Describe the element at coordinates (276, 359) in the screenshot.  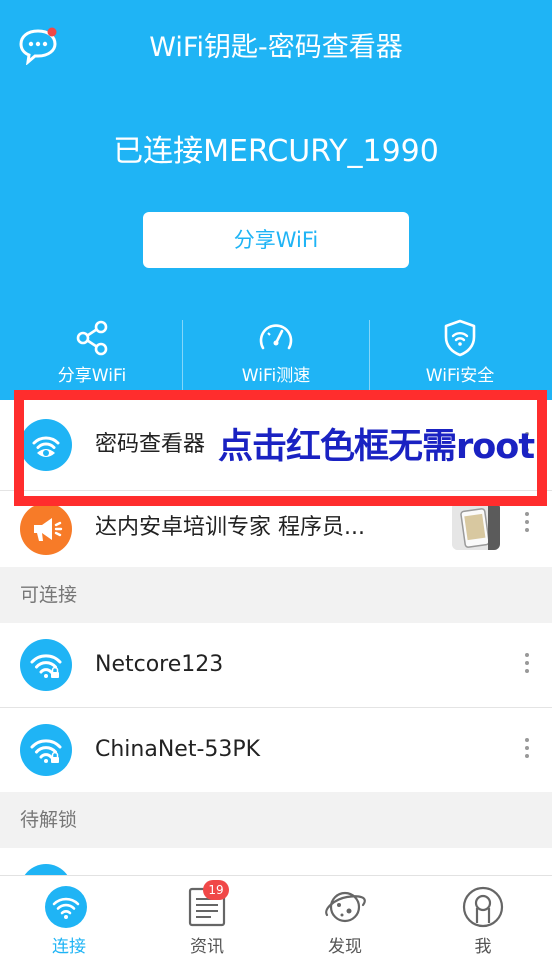
I see `tool-speed-test: WiFi测速` at that location.